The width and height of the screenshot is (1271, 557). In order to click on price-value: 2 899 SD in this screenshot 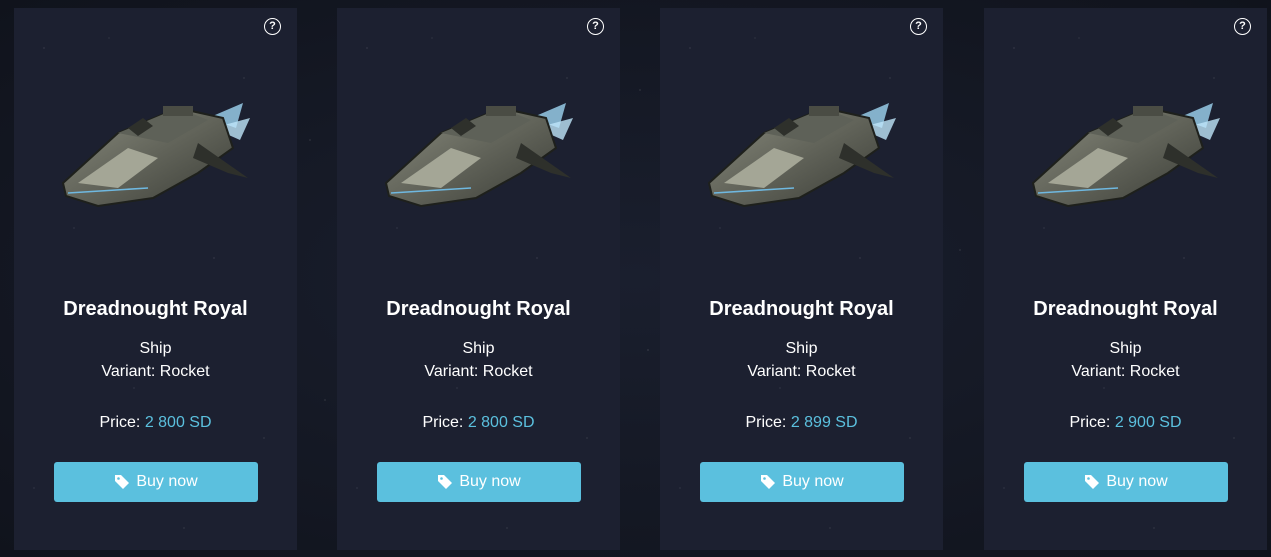, I will do `click(824, 422)`.